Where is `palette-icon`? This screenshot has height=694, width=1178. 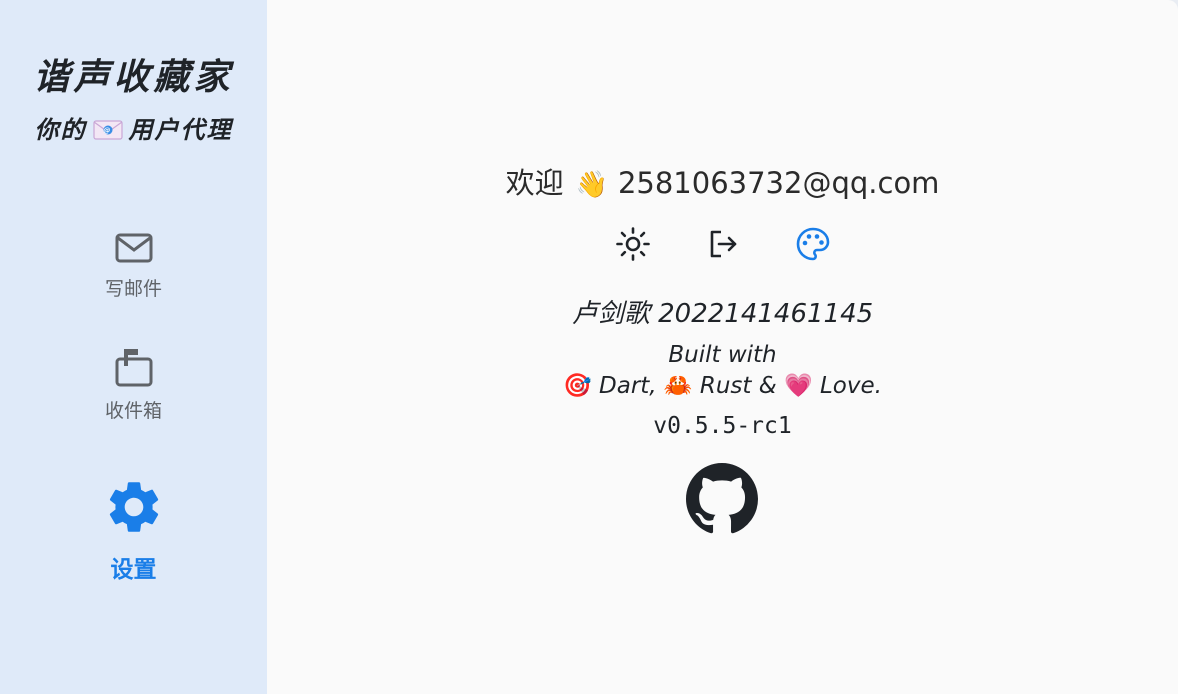
palette-icon is located at coordinates (813, 246).